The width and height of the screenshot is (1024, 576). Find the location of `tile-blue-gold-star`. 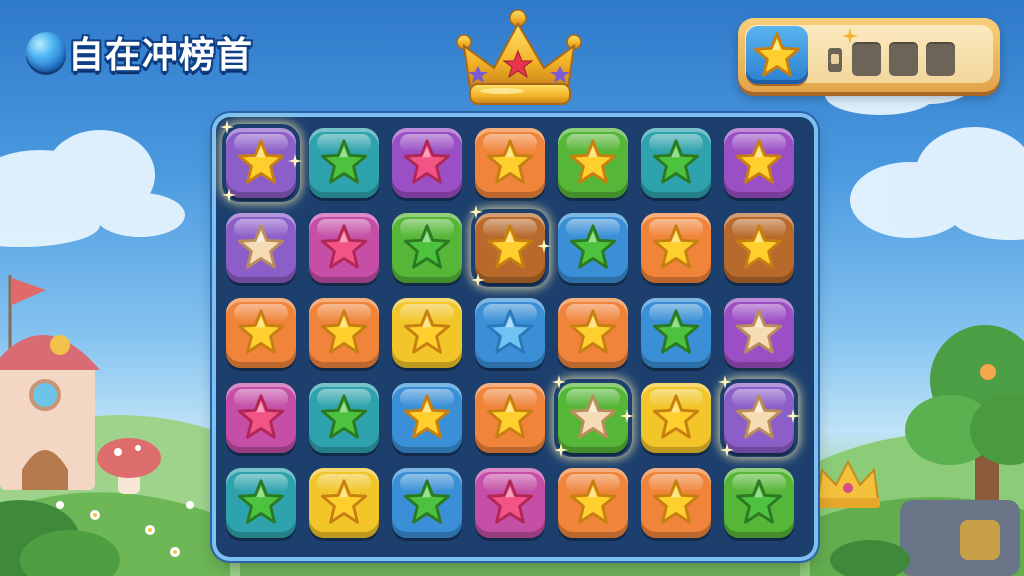

tile-blue-gold-star is located at coordinates (427, 418).